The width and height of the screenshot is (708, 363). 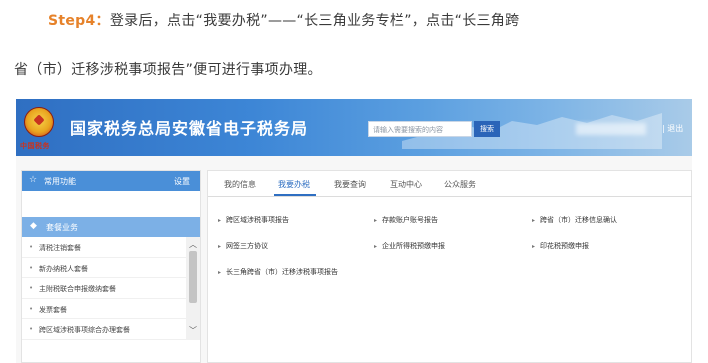 I want to click on chevron-down-icon: ﹀, so click(x=193, y=330).